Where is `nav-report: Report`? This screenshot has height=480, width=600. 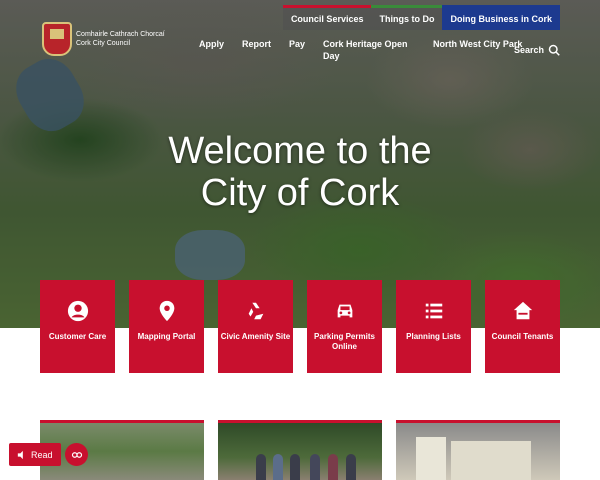
nav-report: Report is located at coordinates (256, 50).